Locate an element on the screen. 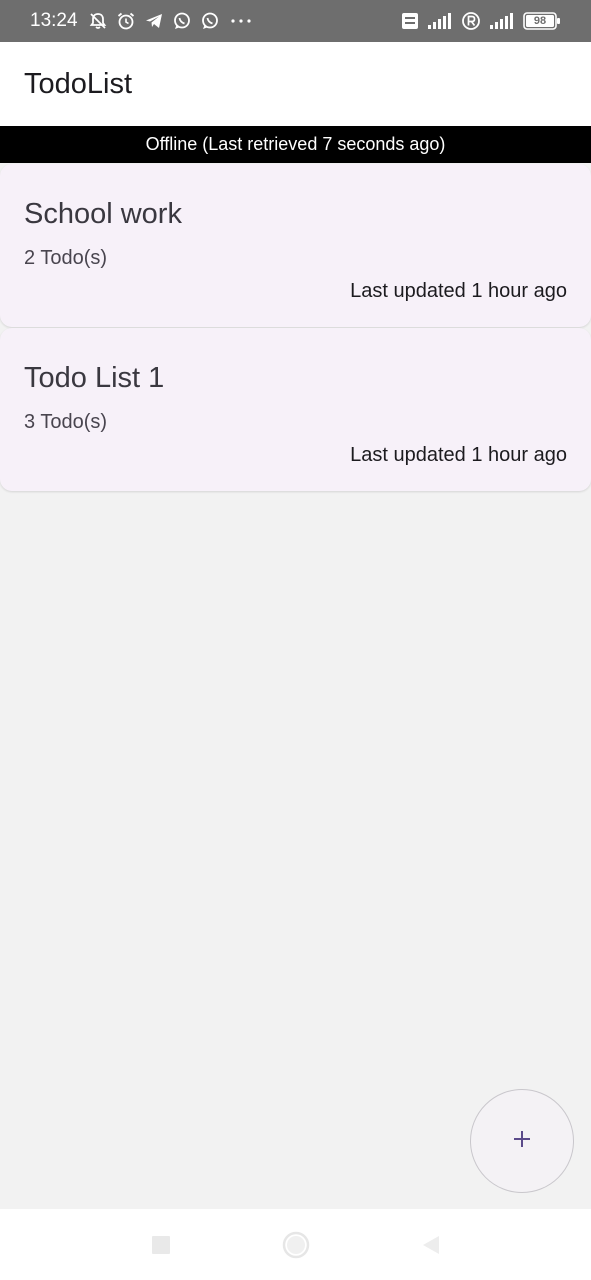 The image size is (591, 1280). todo-list-title: Todo List 1 is located at coordinates (94, 378).